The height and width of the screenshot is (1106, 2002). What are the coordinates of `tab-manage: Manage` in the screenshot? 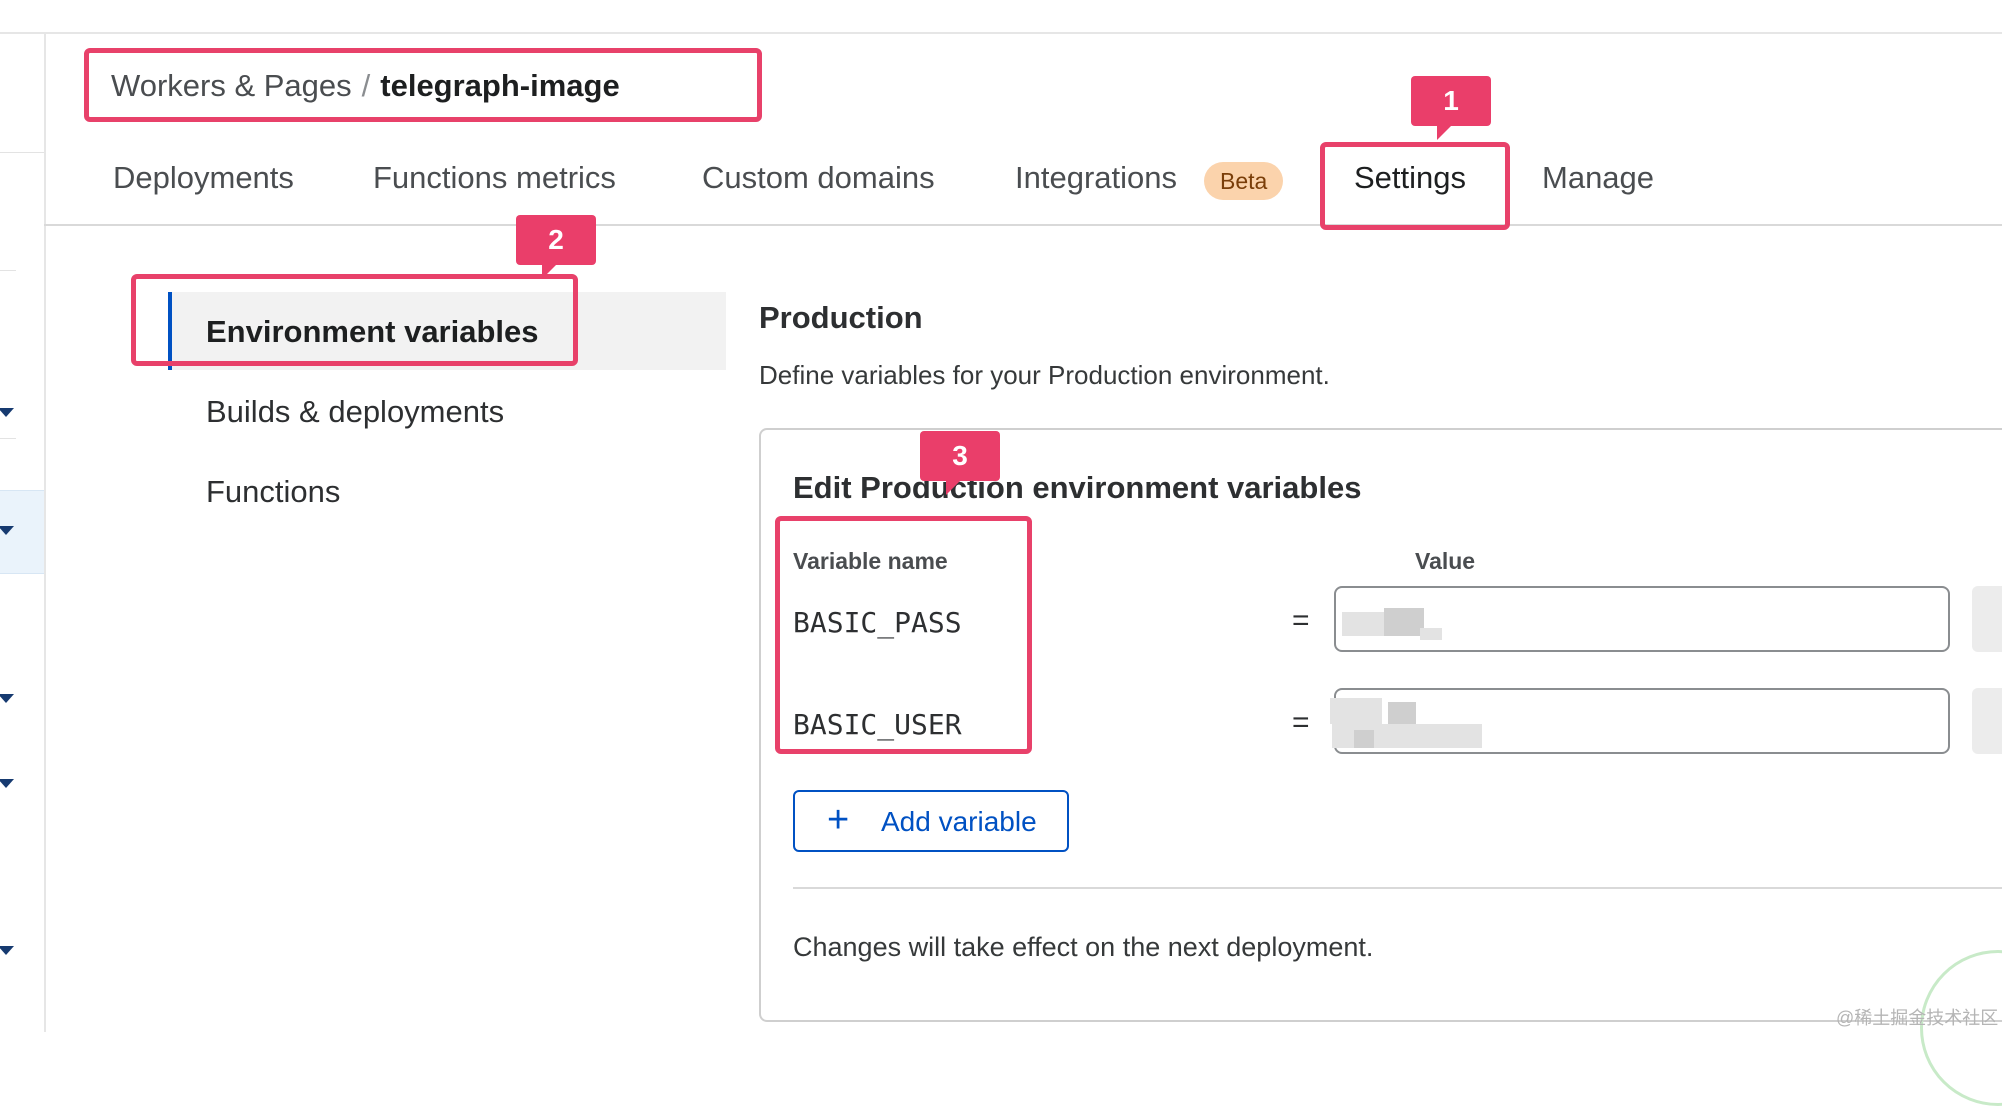 It's located at (1598, 178).